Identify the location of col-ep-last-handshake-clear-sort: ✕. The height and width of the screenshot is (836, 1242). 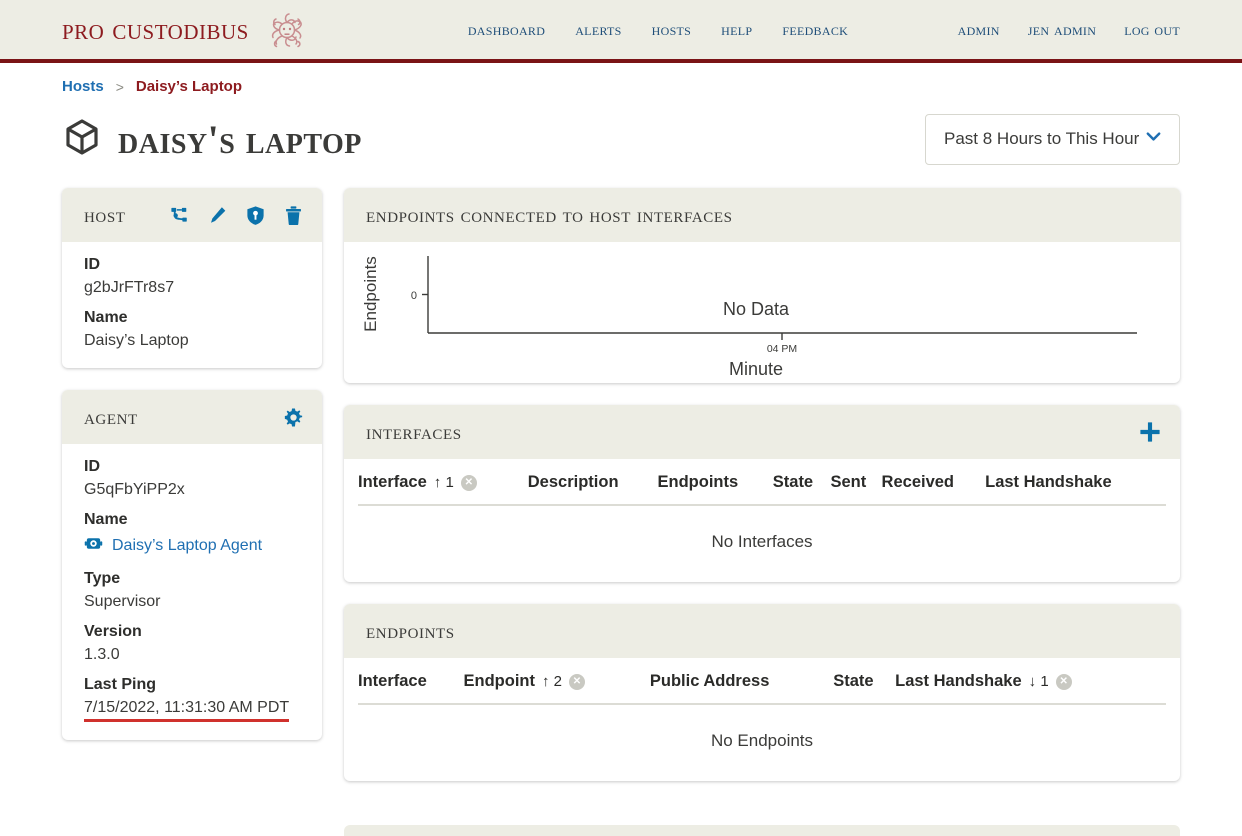
(1063, 681).